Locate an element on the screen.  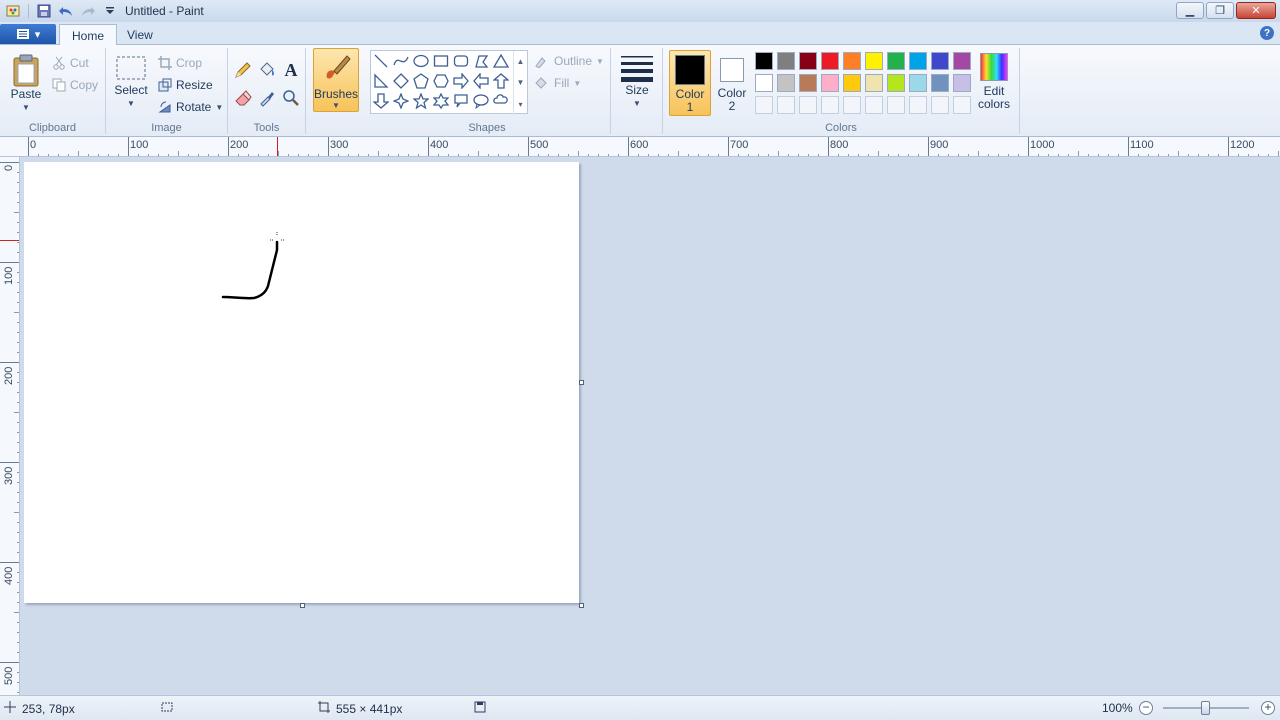
close-button: ✕ is located at coordinates (1256, 10).